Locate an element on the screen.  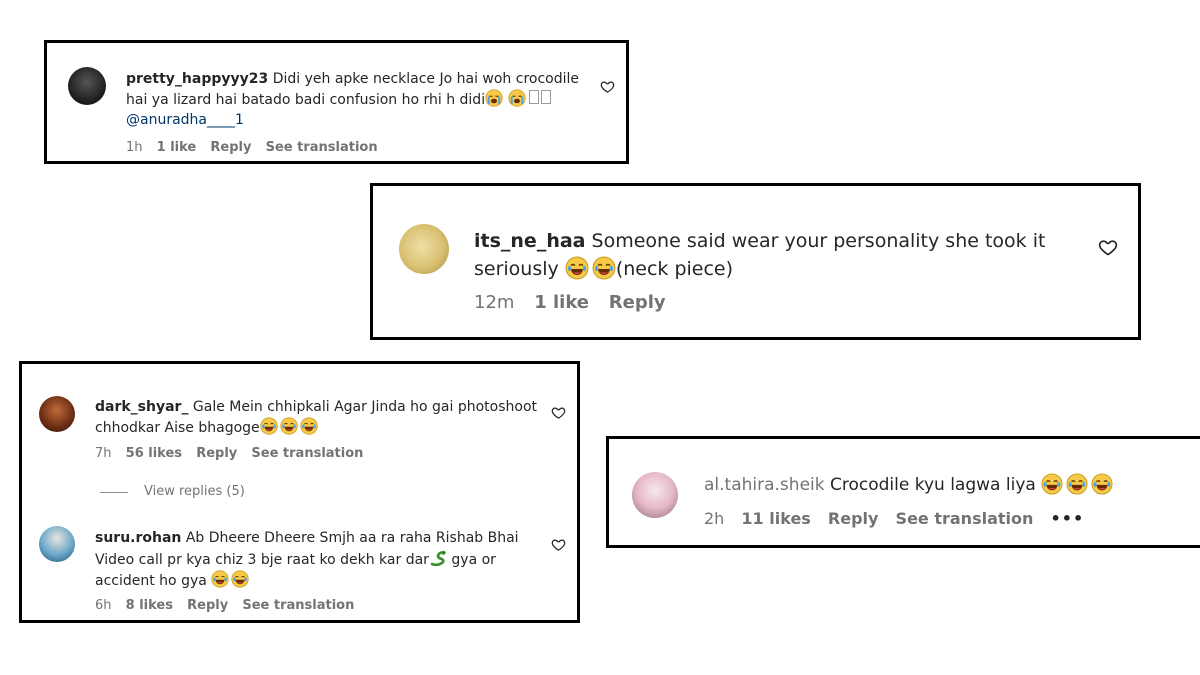
username: al.tahira.sheik is located at coordinates (764, 485).